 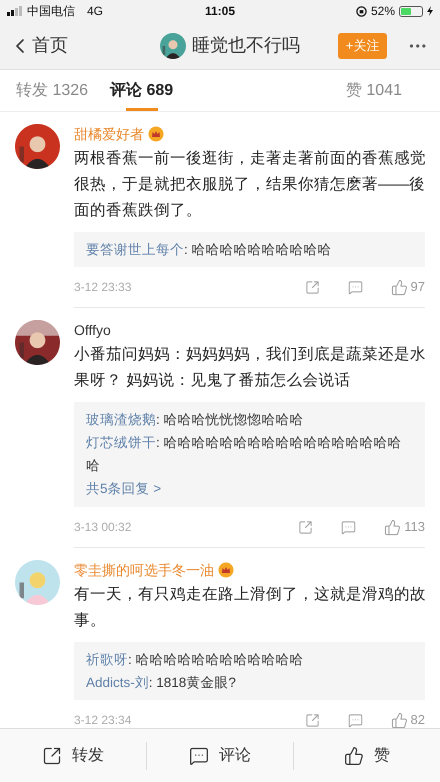 I want to click on reply-author: 祈歌呀, so click(x=107, y=659).